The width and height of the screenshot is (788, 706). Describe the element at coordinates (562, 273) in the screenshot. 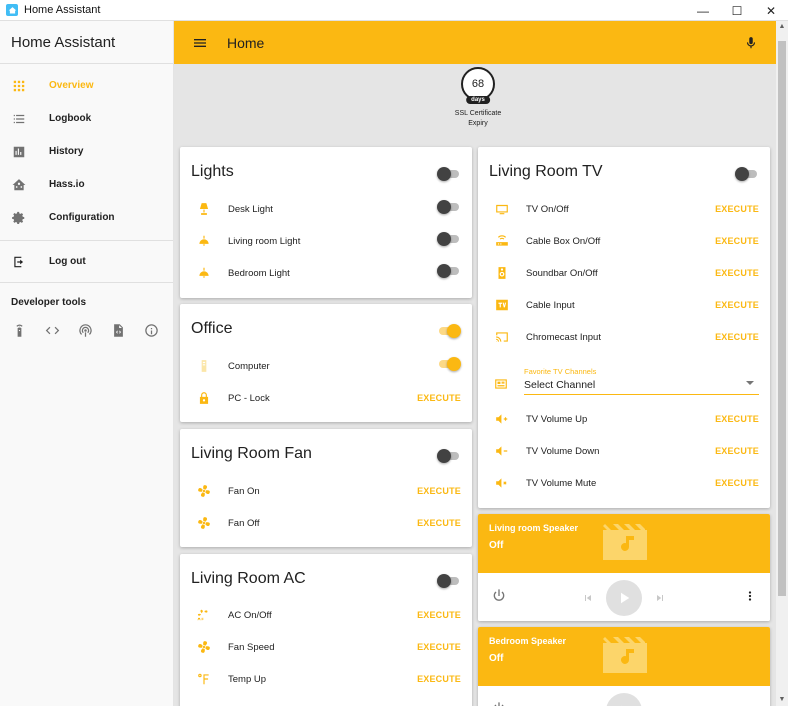

I see `entity-label: Soundbar On/Off` at that location.